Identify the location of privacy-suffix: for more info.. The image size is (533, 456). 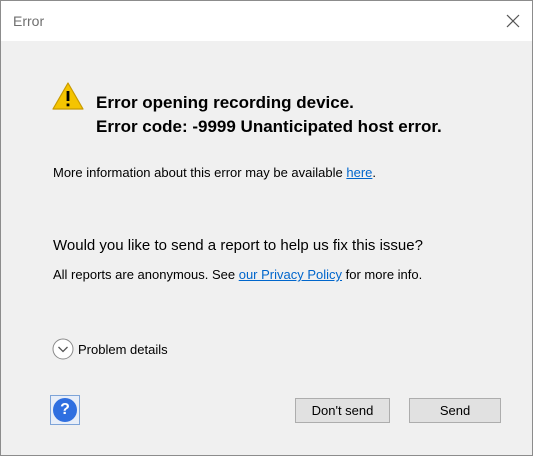
(382, 274).